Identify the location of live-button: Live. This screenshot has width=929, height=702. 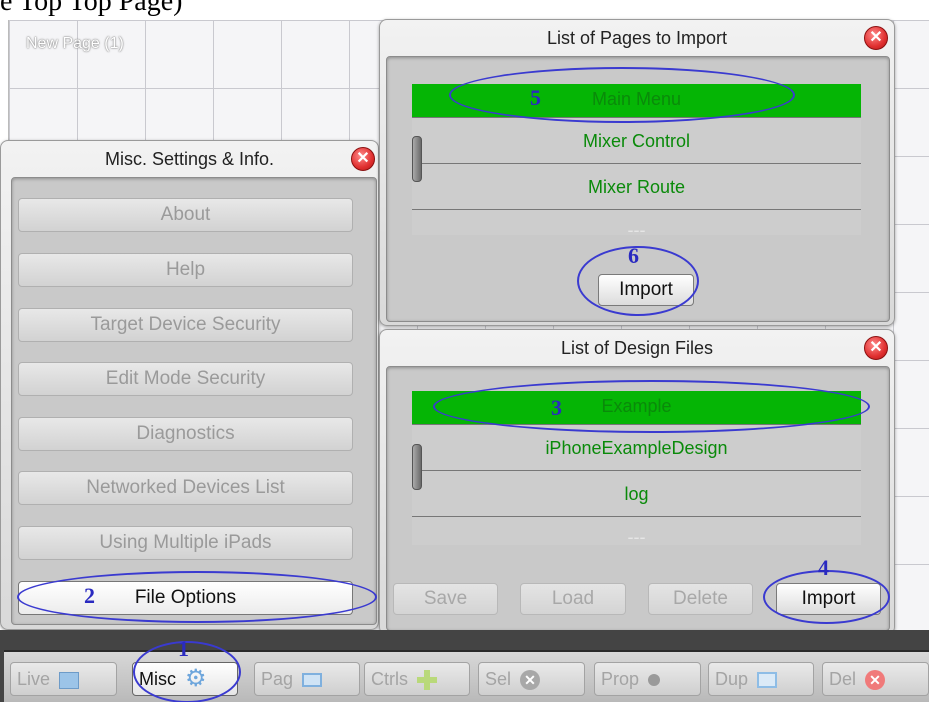
(63, 679).